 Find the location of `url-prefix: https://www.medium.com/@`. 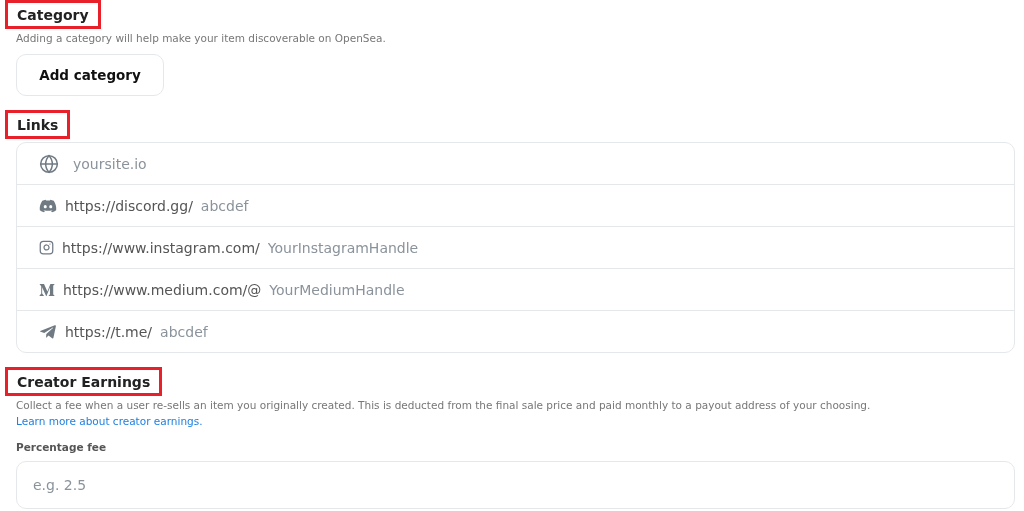

url-prefix: https://www.medium.com/@ is located at coordinates (162, 289).